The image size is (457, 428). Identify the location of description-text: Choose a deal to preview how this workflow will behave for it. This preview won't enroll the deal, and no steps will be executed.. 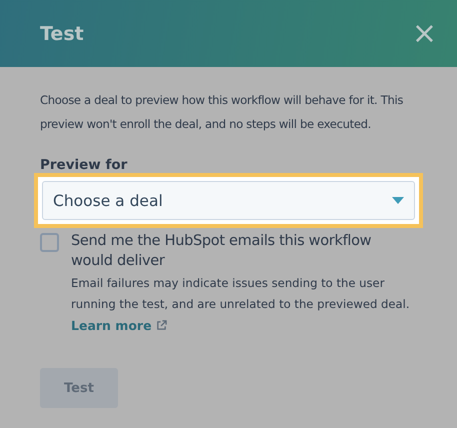
(222, 112).